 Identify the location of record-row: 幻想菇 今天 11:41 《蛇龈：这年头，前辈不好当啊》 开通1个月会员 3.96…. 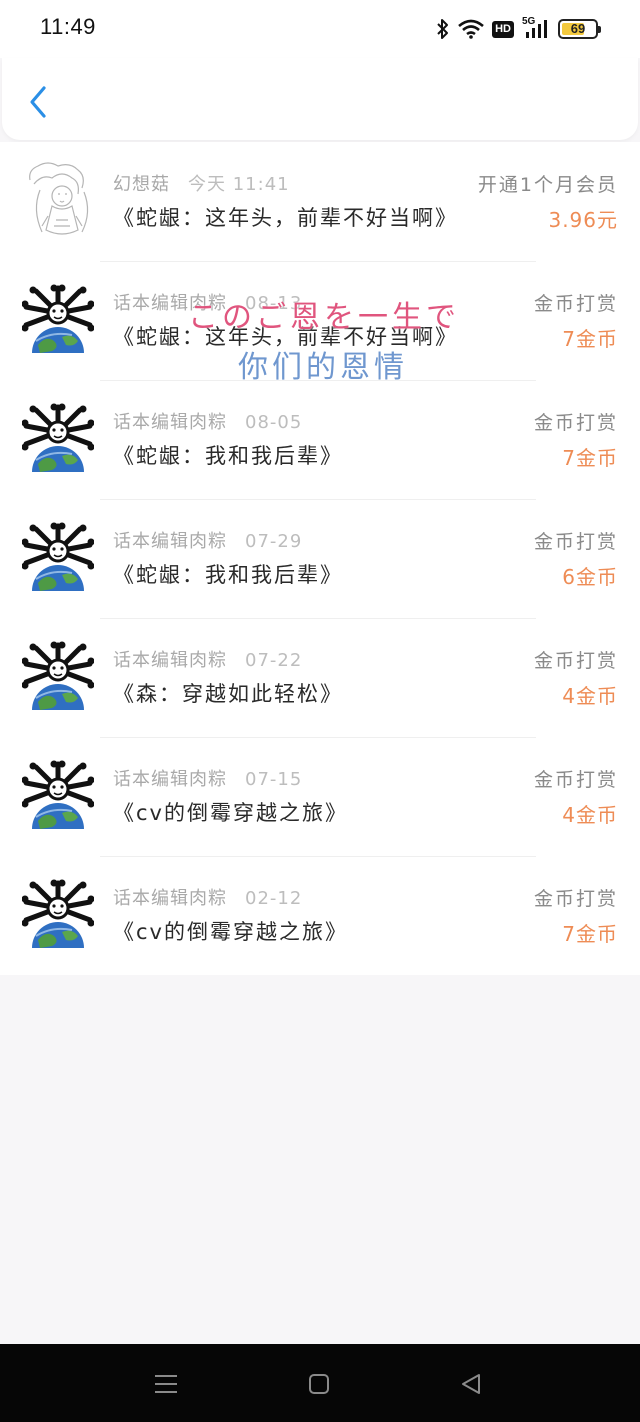
(320, 201).